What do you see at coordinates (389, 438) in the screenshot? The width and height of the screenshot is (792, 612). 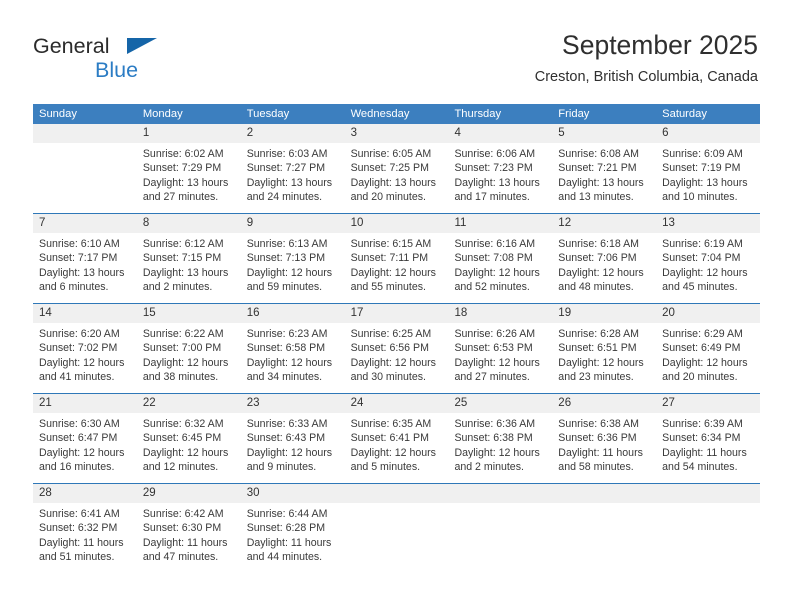 I see `sunset-text: Sunset: 6:41 PM` at bounding box center [389, 438].